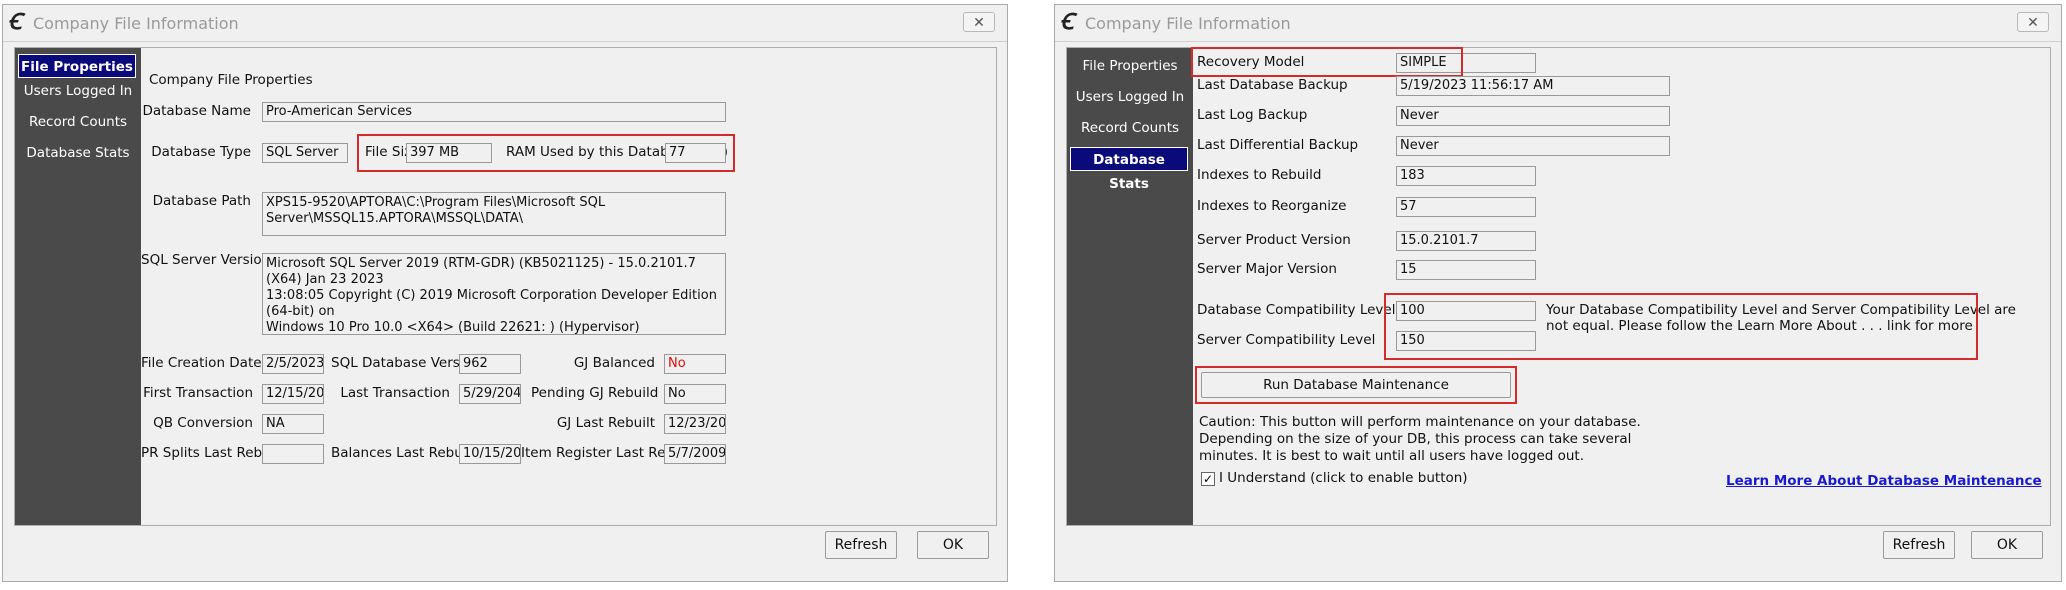 Image resolution: width=2066 pixels, height=590 pixels. What do you see at coordinates (608, 453) in the screenshot?
I see `item-register-last-rebuilt-label: Item Register Last Rebuilt` at bounding box center [608, 453].